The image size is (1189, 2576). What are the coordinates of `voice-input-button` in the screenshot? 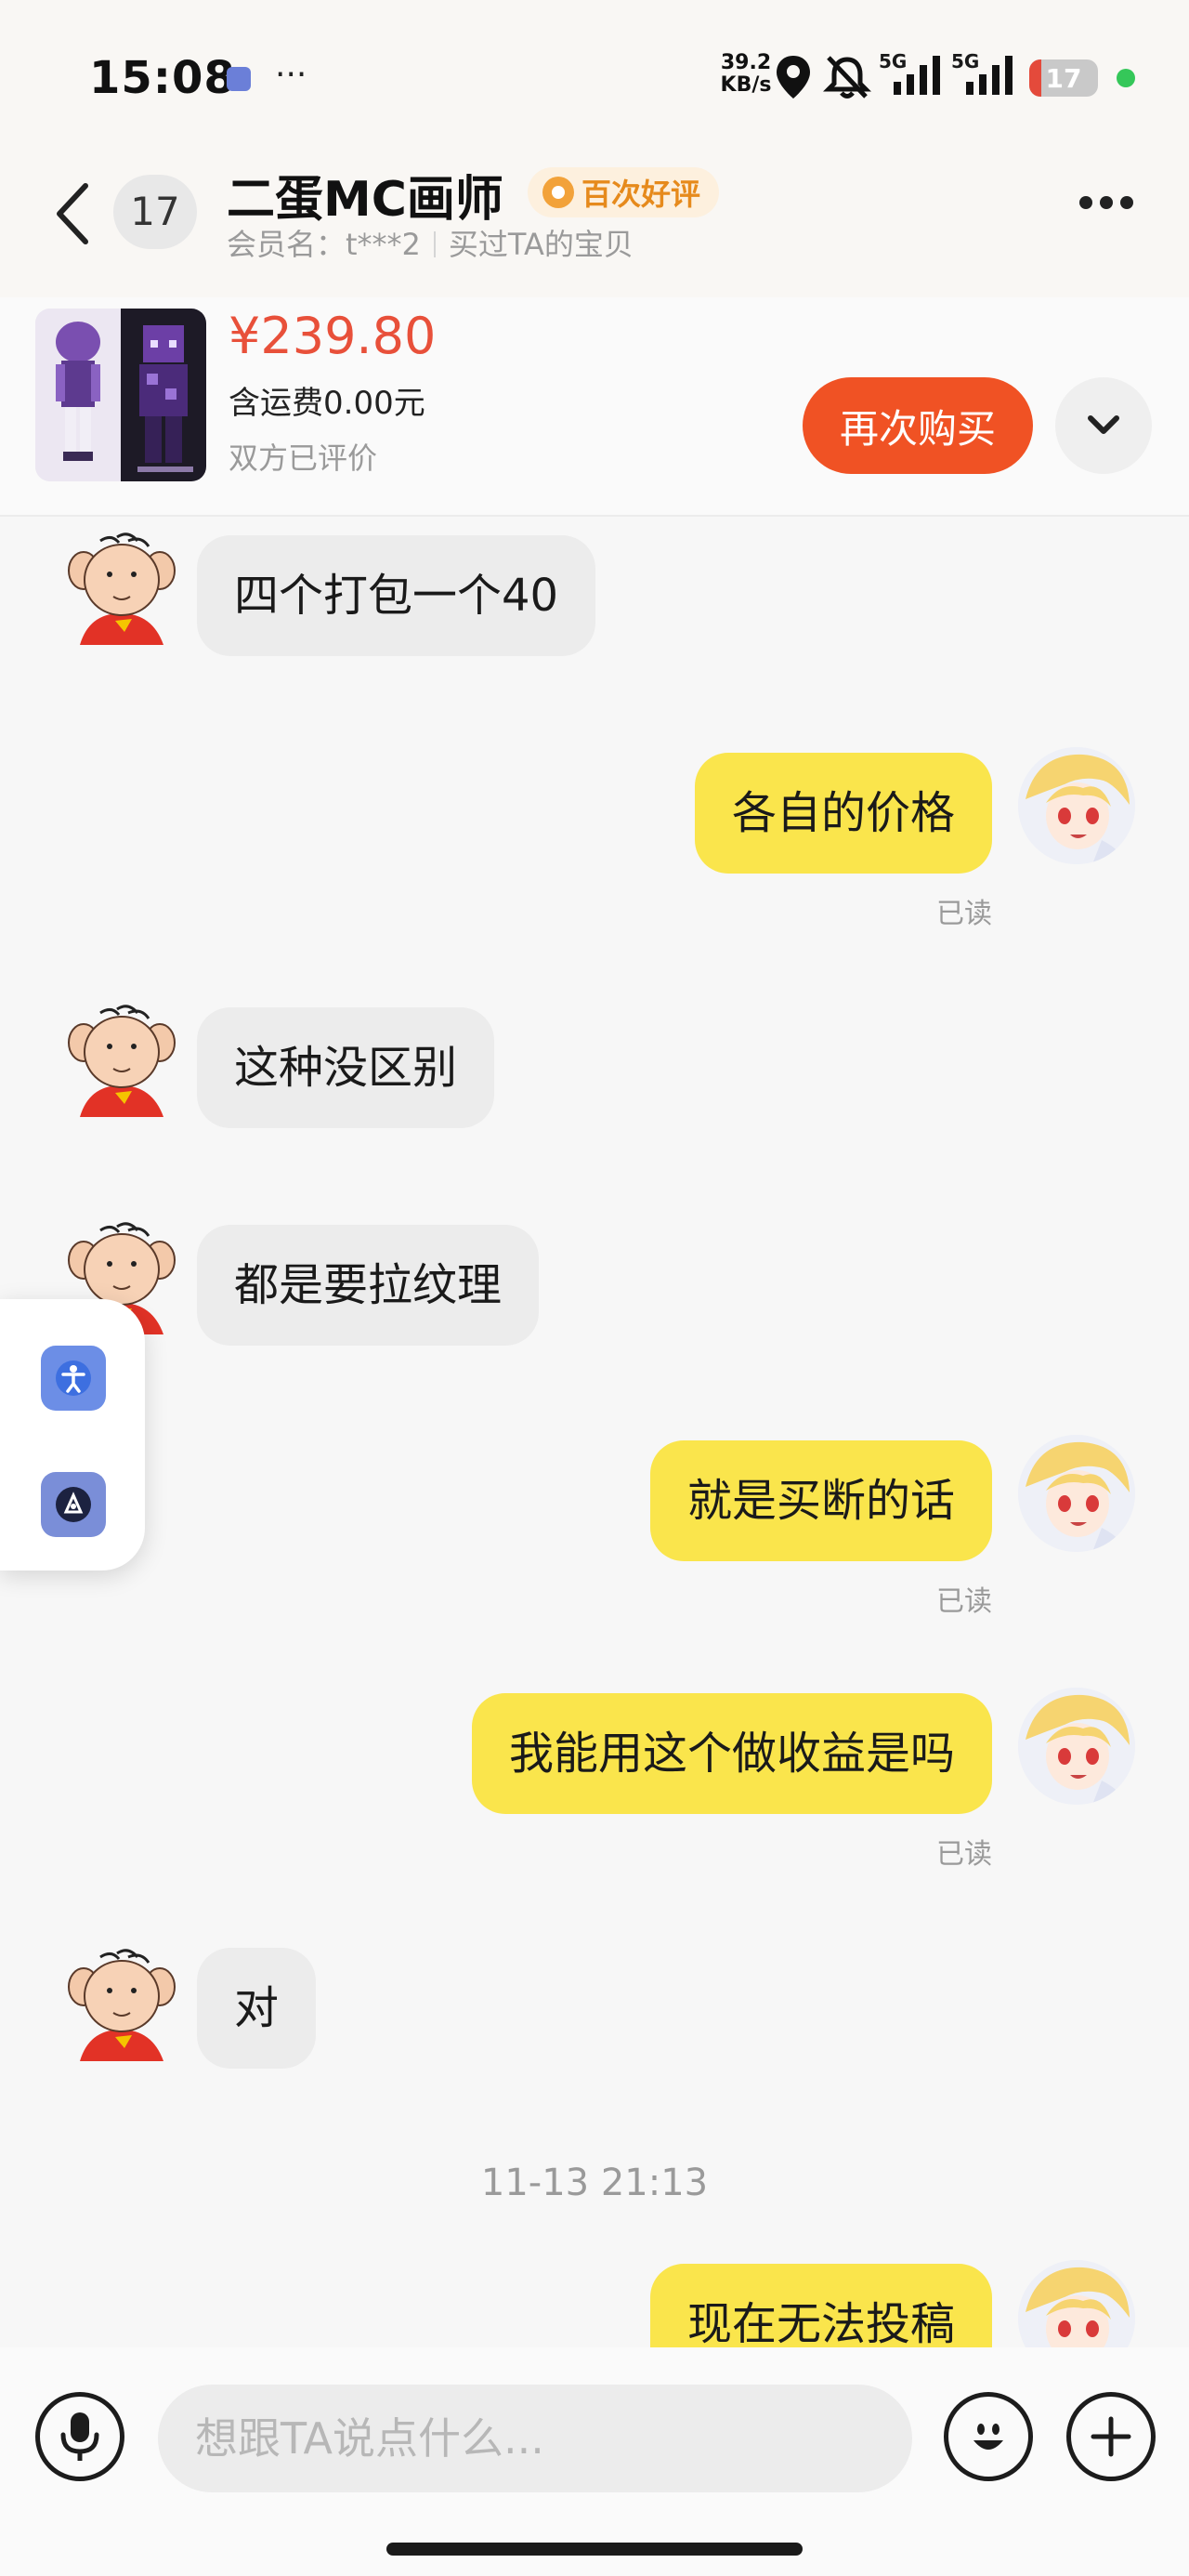 It's located at (79, 2436).